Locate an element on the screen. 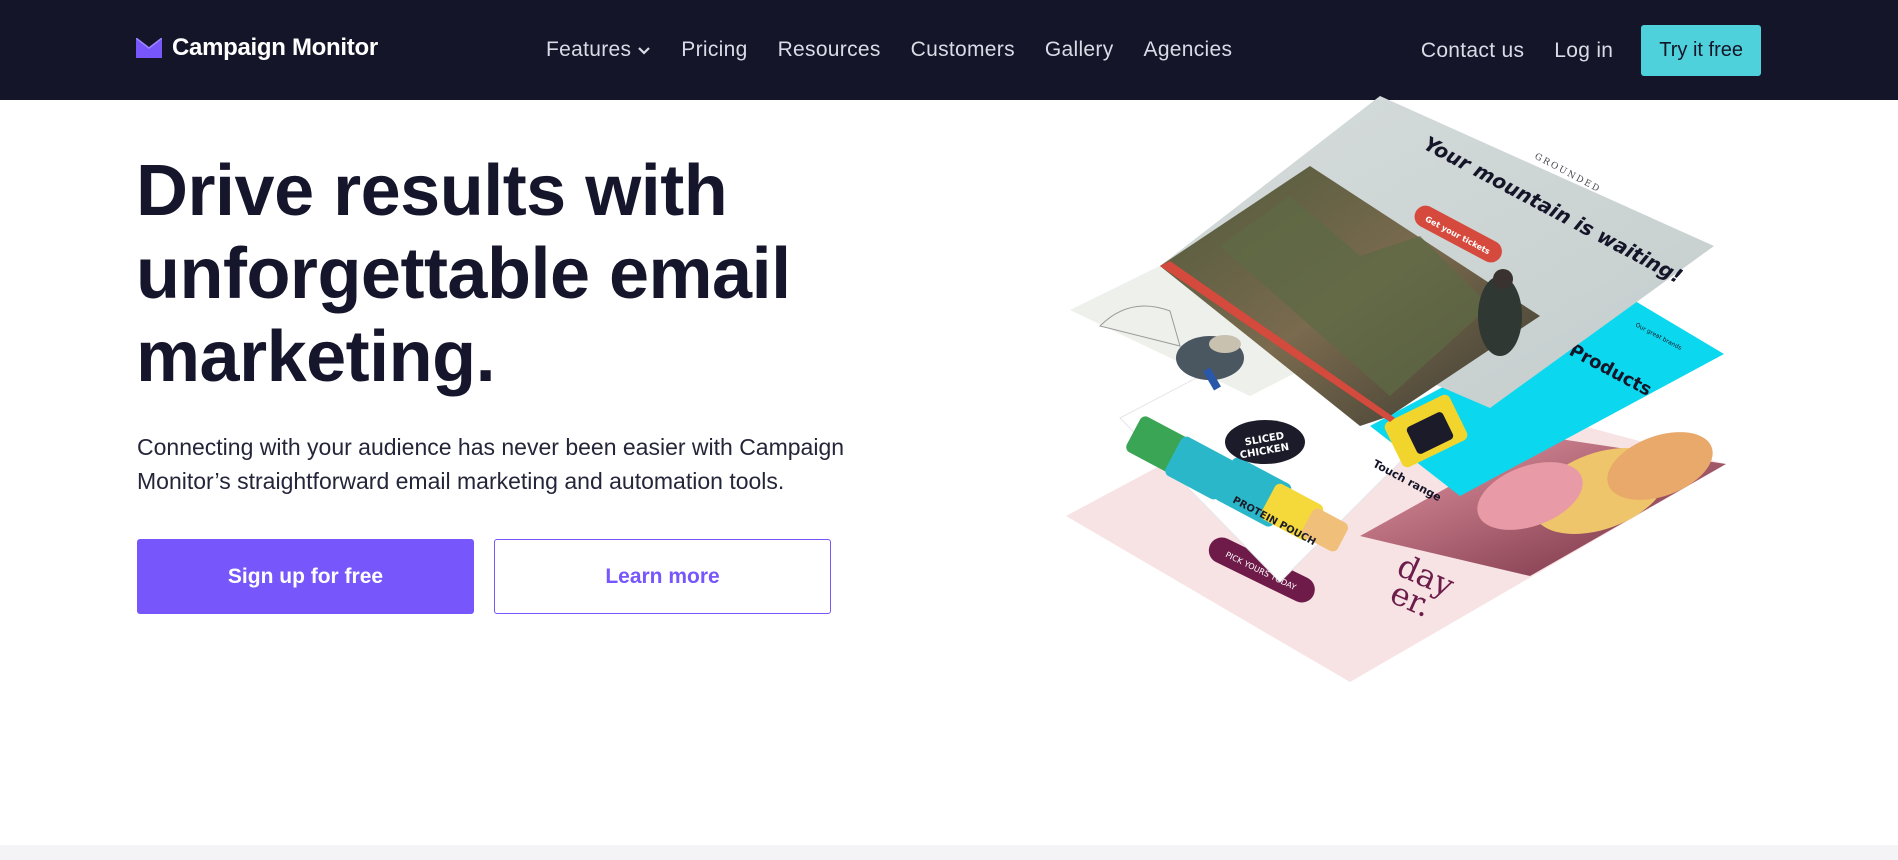 The height and width of the screenshot is (860, 1898). nav-actions: Contact us Log in Try it free is located at coordinates (1591, 50).